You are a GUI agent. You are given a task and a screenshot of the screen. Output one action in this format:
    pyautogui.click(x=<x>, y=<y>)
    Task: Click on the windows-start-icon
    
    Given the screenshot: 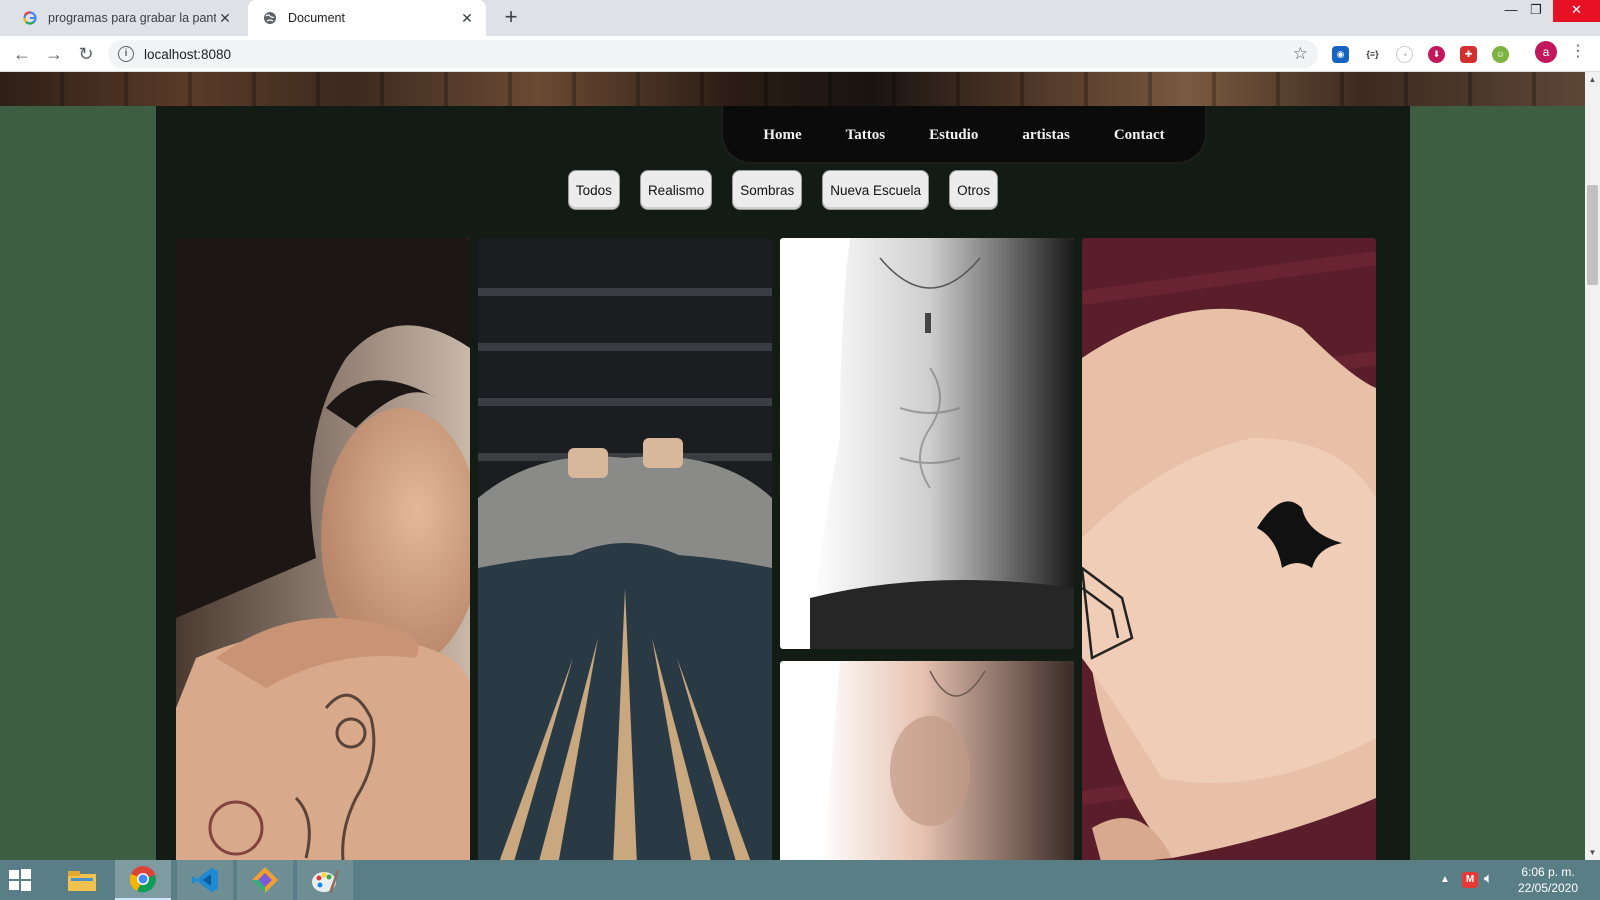 What is the action you would take?
    pyautogui.click(x=20, y=880)
    